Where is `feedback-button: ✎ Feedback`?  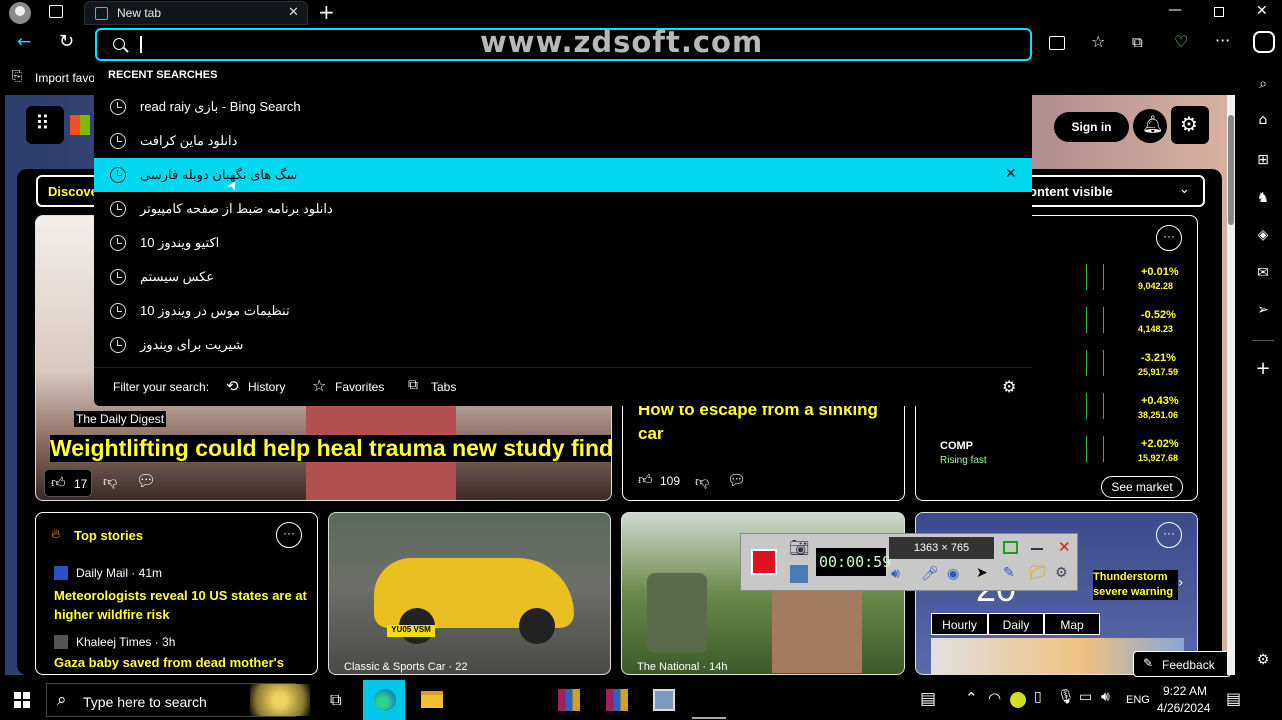 feedback-button: ✎ Feedback is located at coordinates (1182, 664).